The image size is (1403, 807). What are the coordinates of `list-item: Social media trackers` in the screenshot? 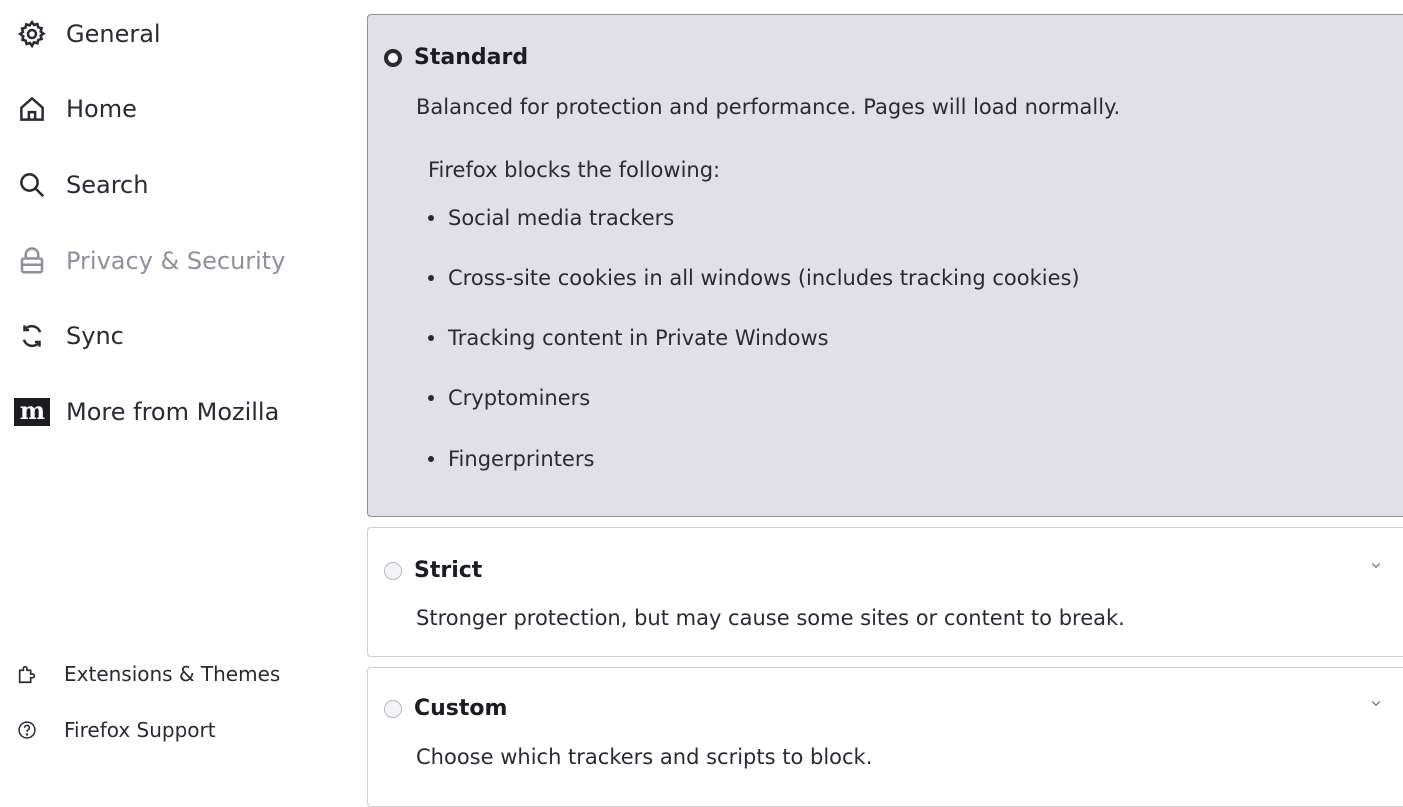 It's located at (551, 218).